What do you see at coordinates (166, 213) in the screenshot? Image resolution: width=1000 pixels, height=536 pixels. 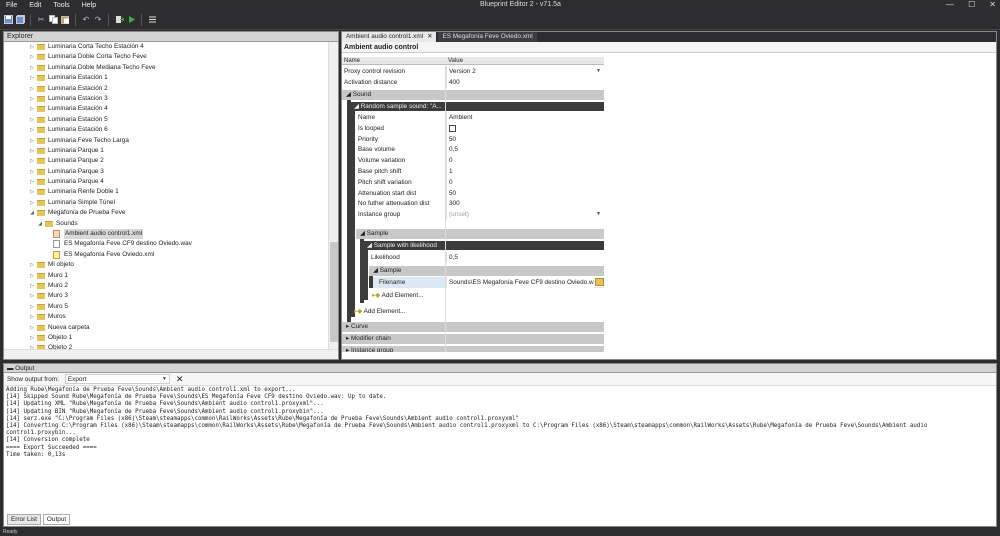 I see `tree-item: ◢ Megafonía de Prueba Feve` at bounding box center [166, 213].